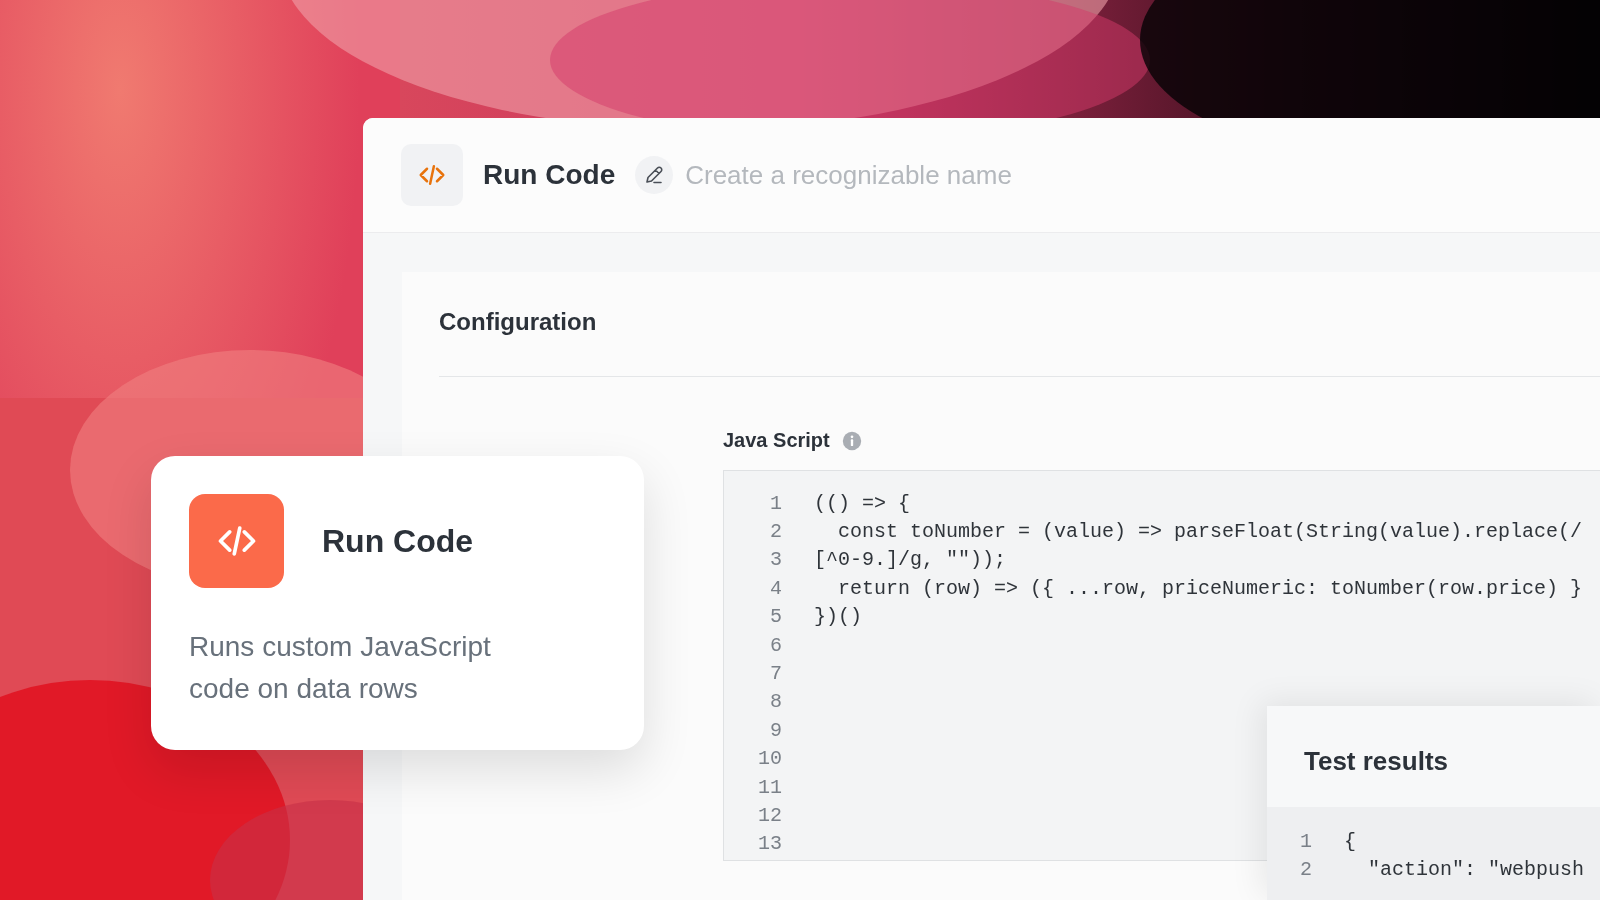  I want to click on line-number: 4, so click(775, 588).